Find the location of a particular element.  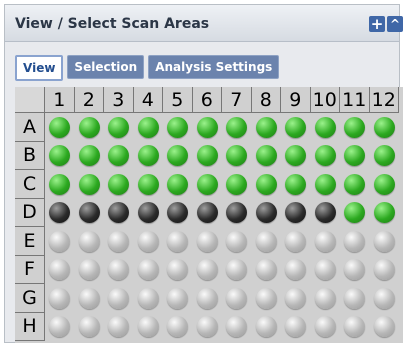

well-H9 is located at coordinates (296, 327).